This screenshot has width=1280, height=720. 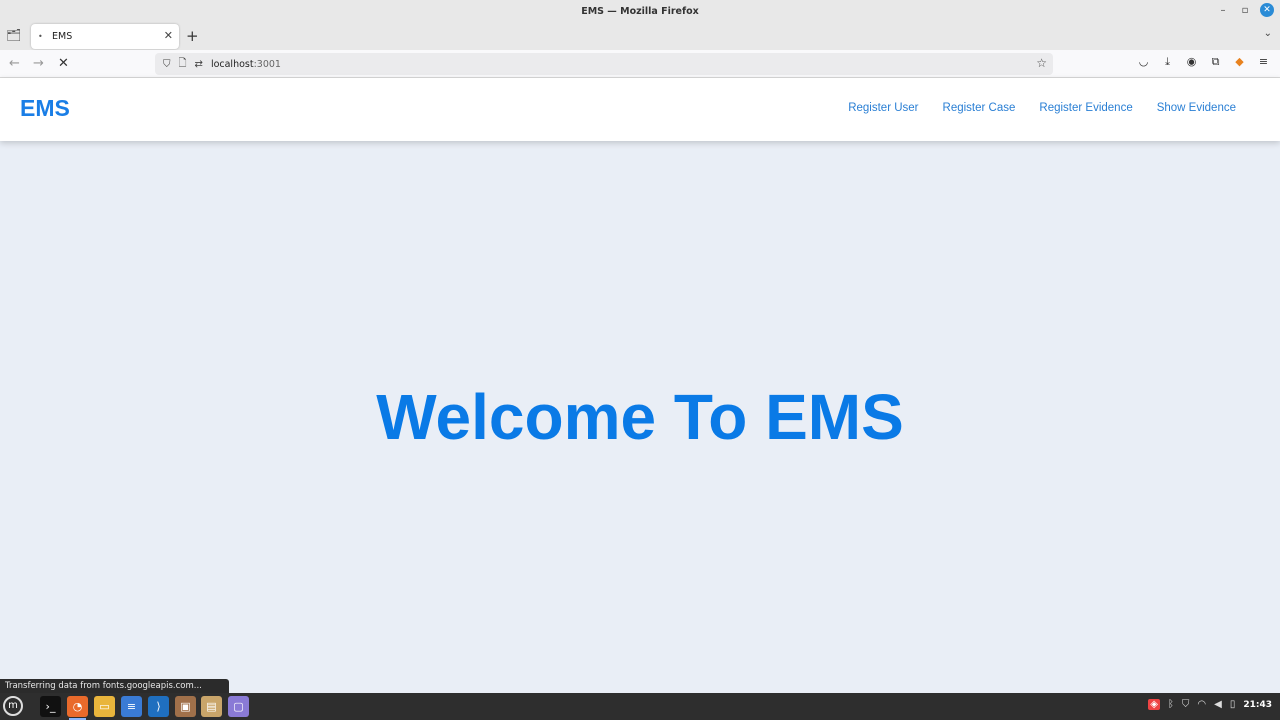 I want to click on tab-list-icon: 🗂, so click(x=14, y=36).